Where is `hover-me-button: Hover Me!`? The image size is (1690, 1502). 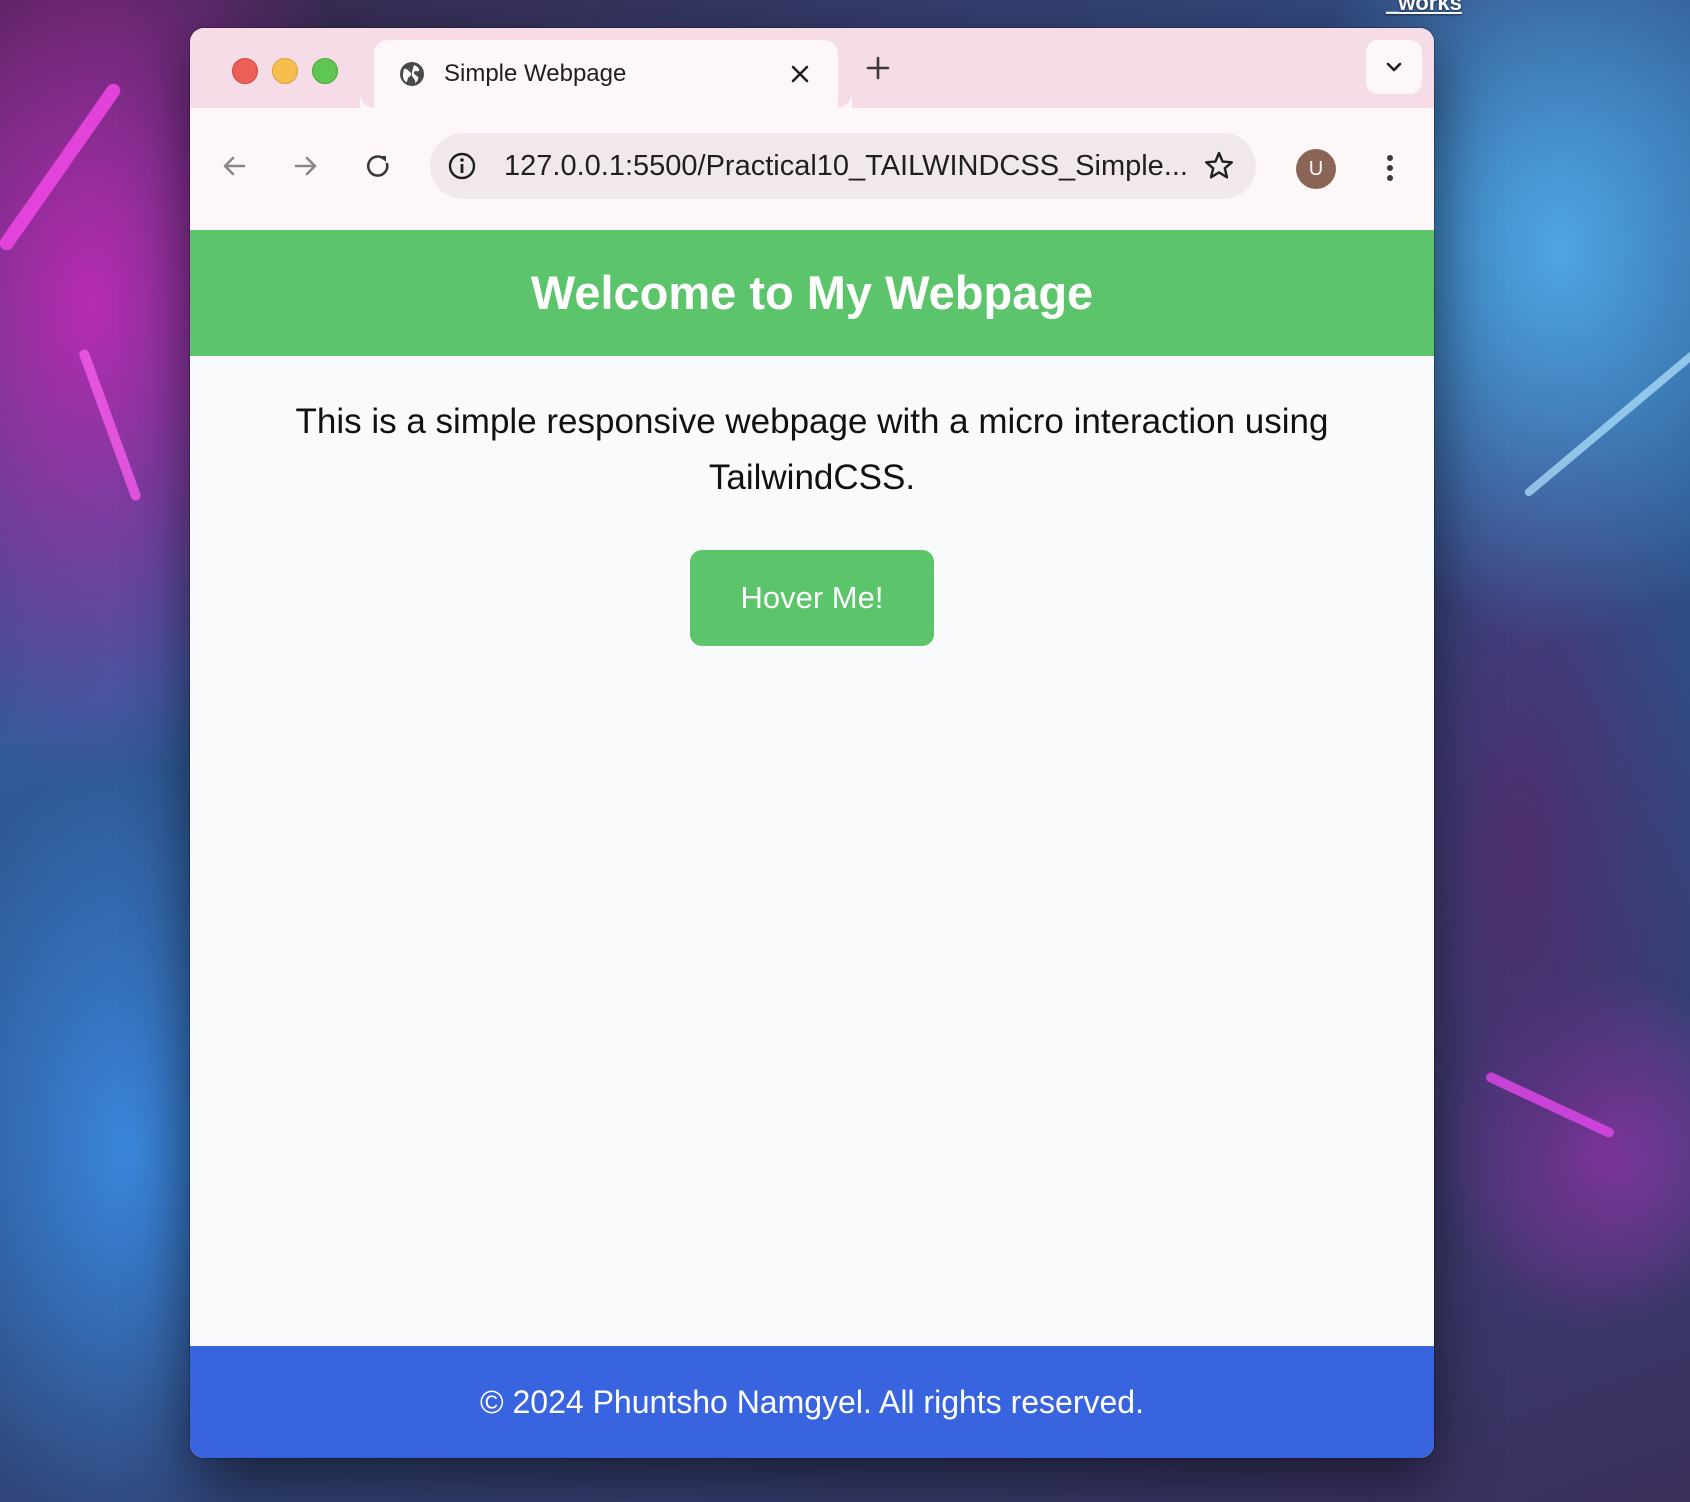
hover-me-button: Hover Me! is located at coordinates (812, 598).